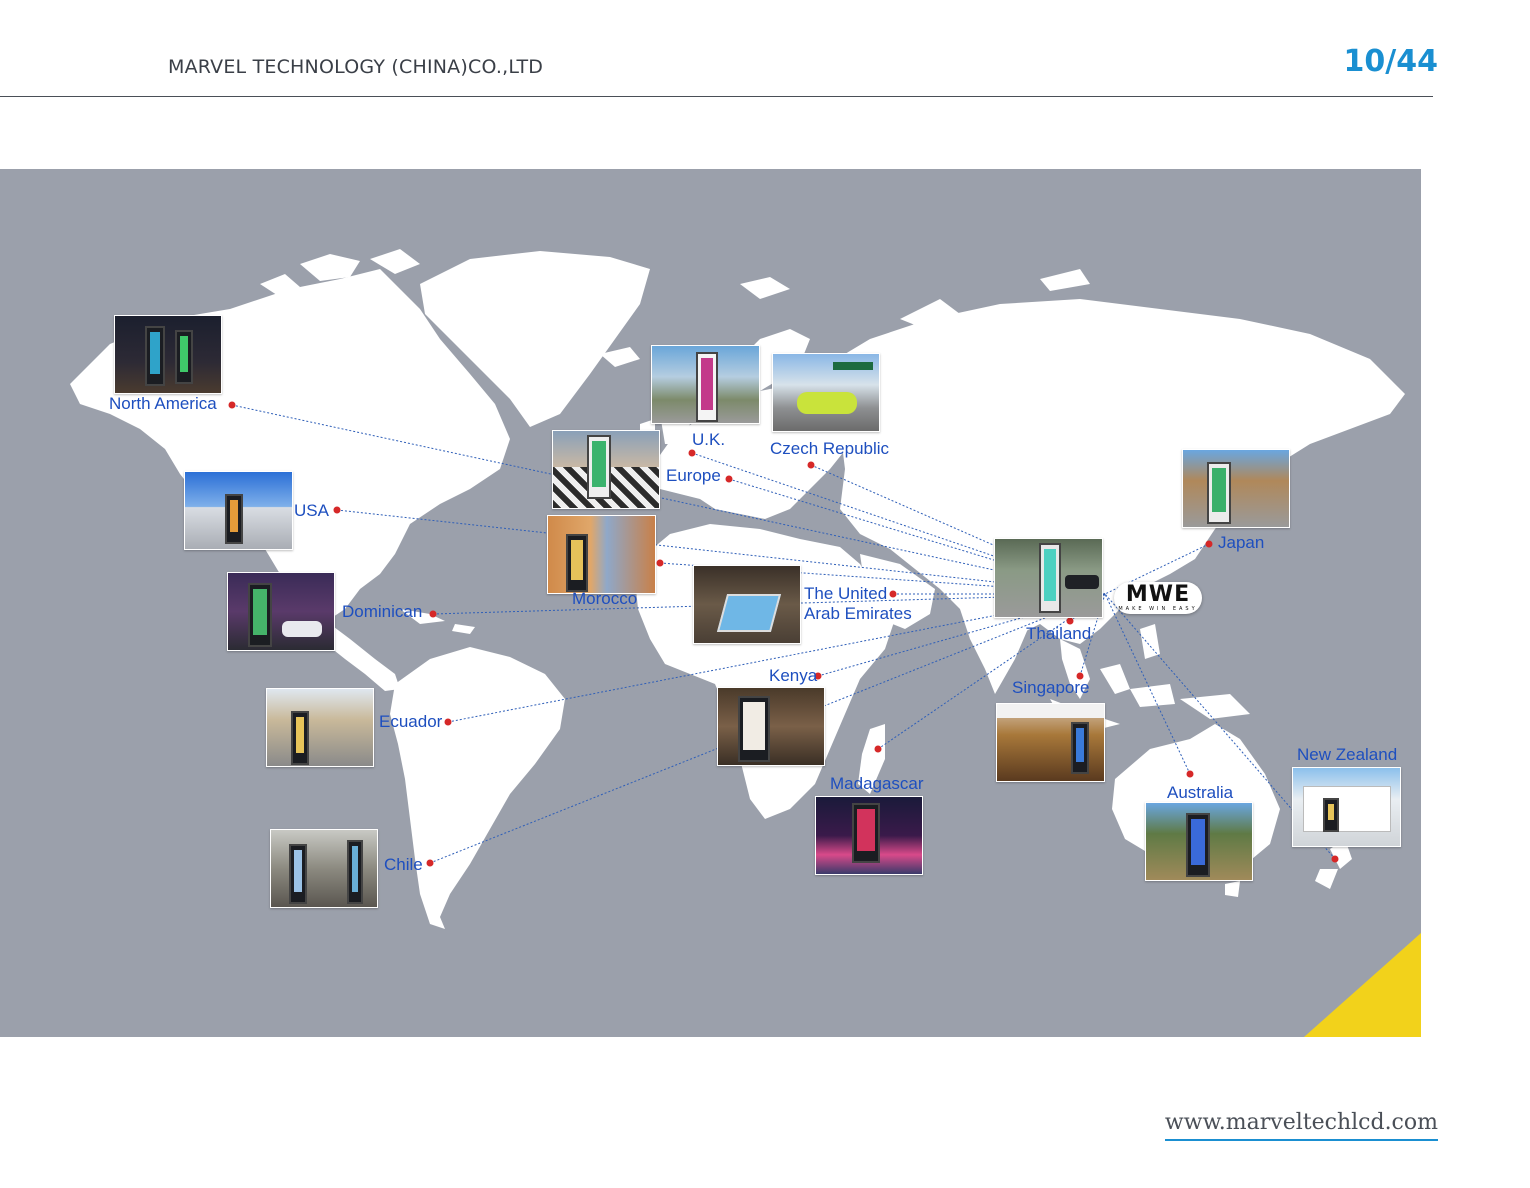 The height and width of the screenshot is (1188, 1530). What do you see at coordinates (858, 603) in the screenshot?
I see `label-uae: The United Arab Emirates` at bounding box center [858, 603].